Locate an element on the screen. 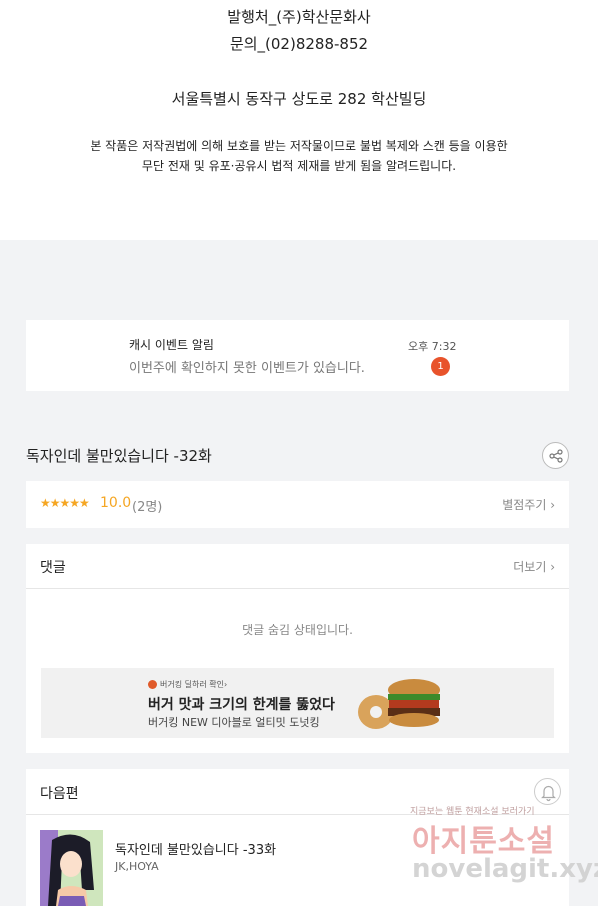 Image resolution: width=598 pixels, height=906 pixels. next-episode-thumbnail is located at coordinates (71, 868).